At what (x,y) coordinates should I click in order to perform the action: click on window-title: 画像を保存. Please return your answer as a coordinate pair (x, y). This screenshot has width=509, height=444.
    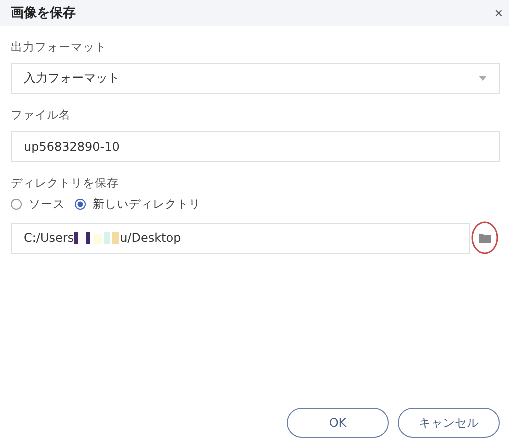
    Looking at the image, I should click on (43, 13).